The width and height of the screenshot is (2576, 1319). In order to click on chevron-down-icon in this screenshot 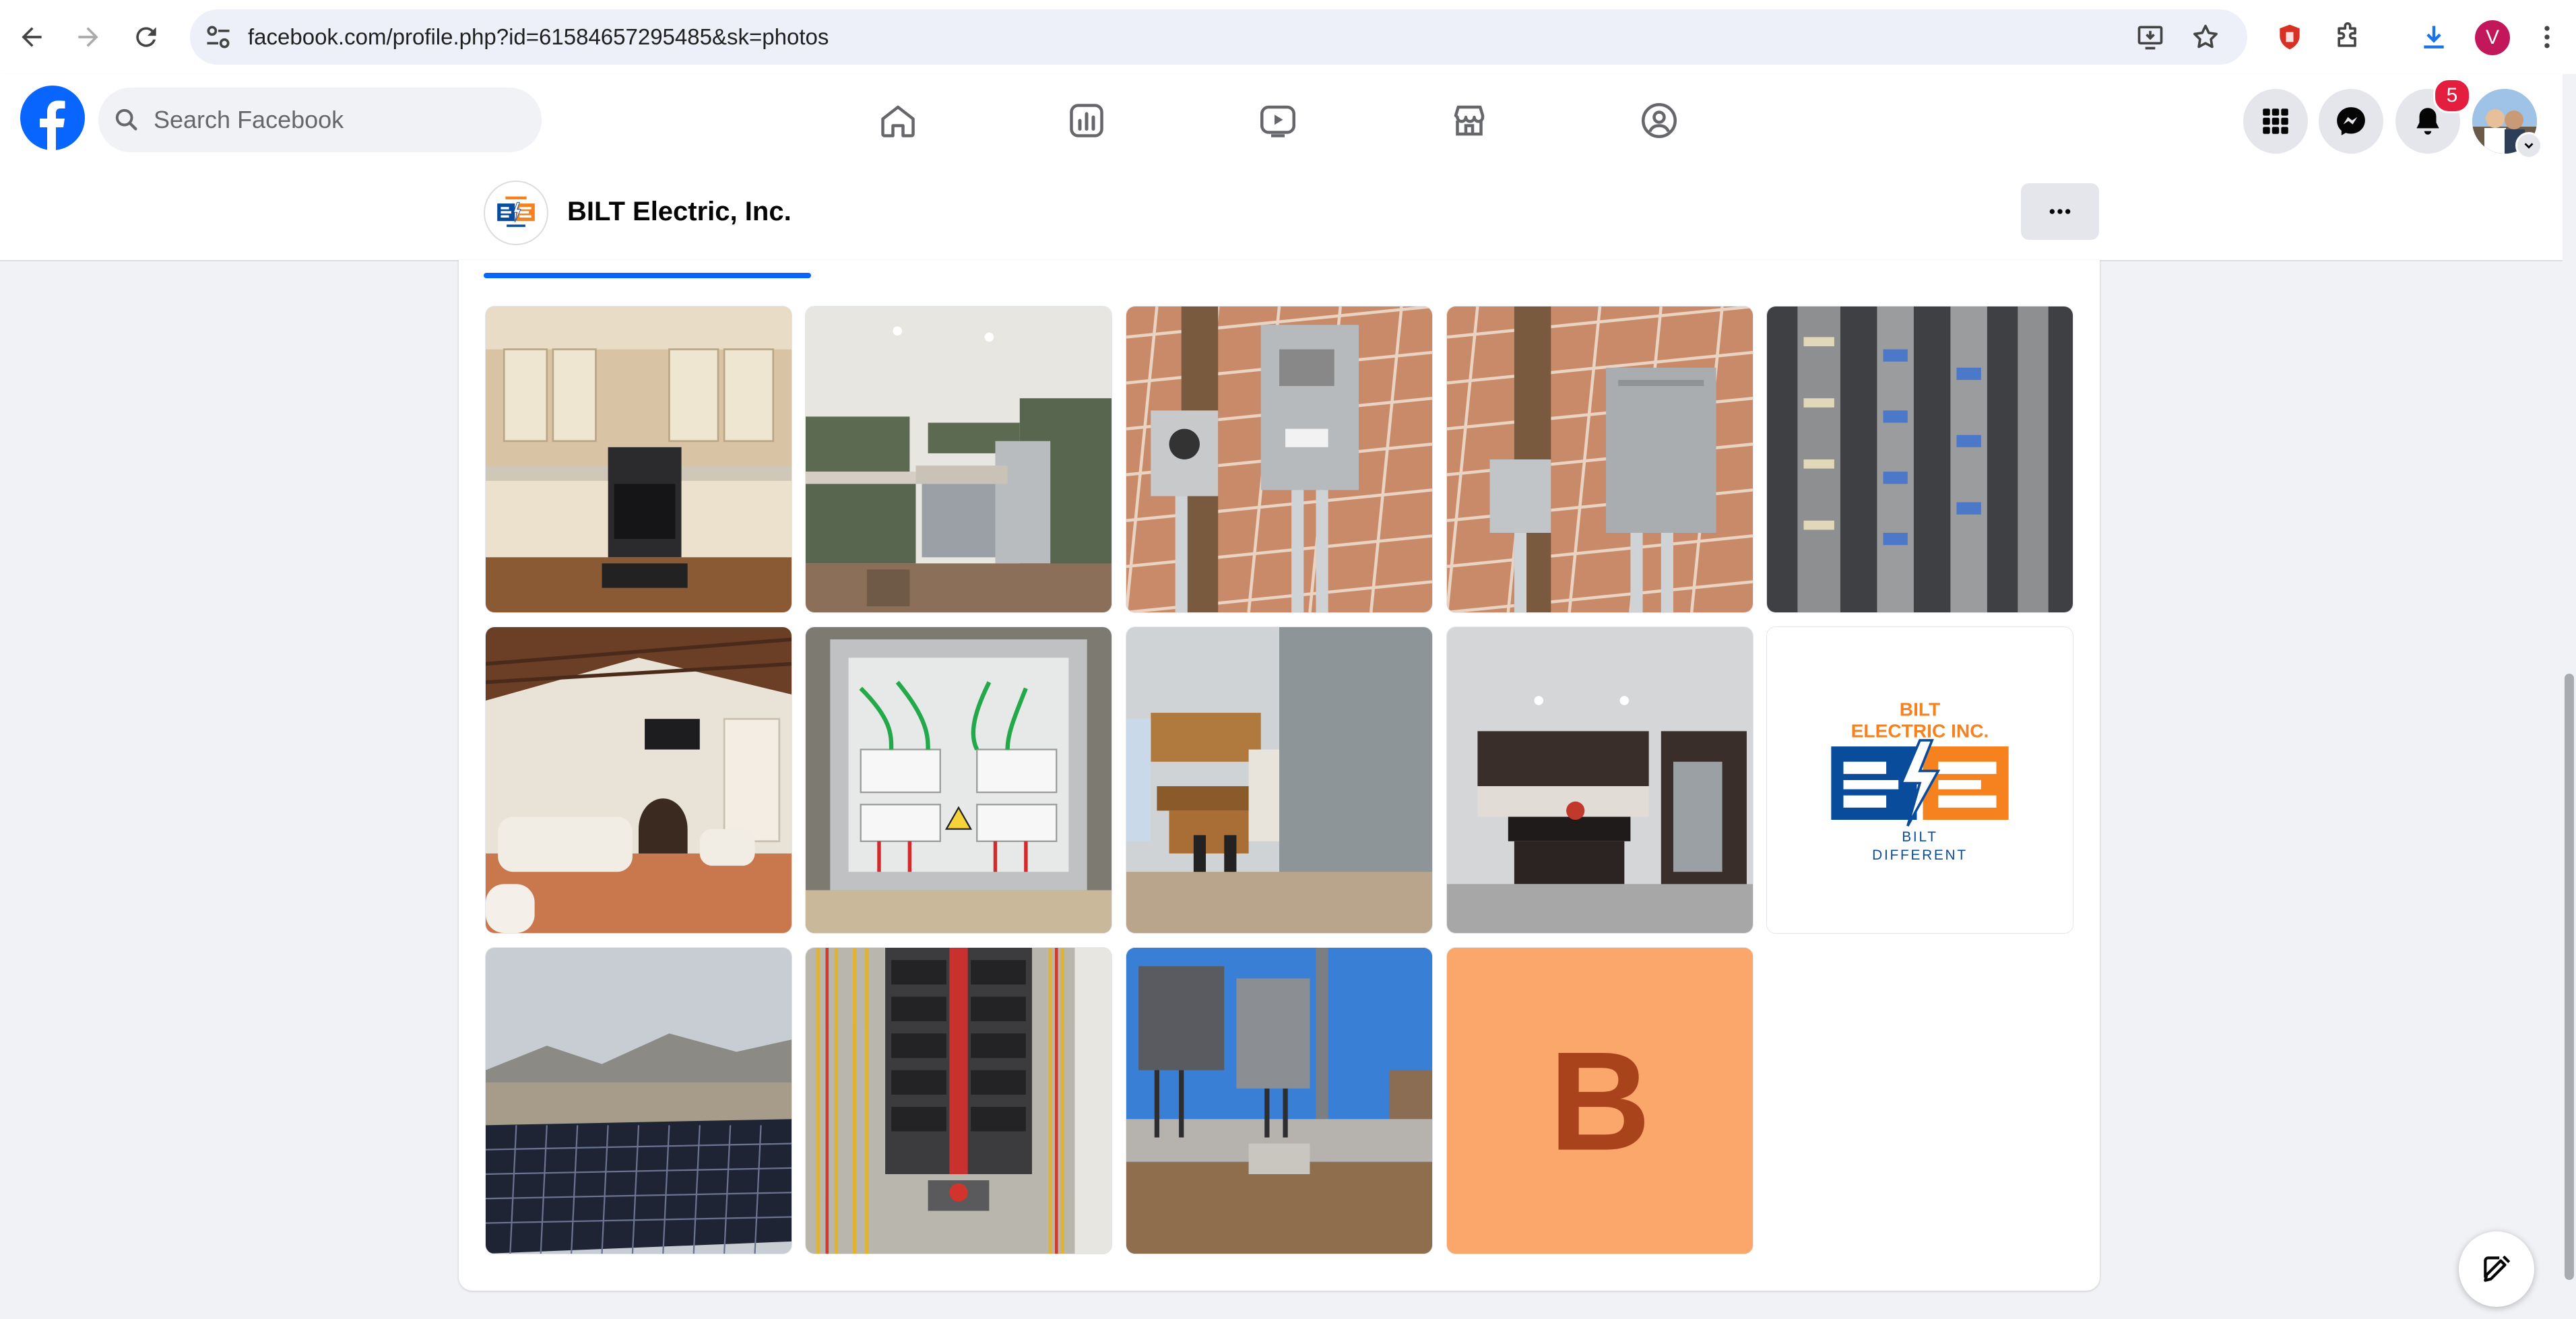, I will do `click(2529, 146)`.